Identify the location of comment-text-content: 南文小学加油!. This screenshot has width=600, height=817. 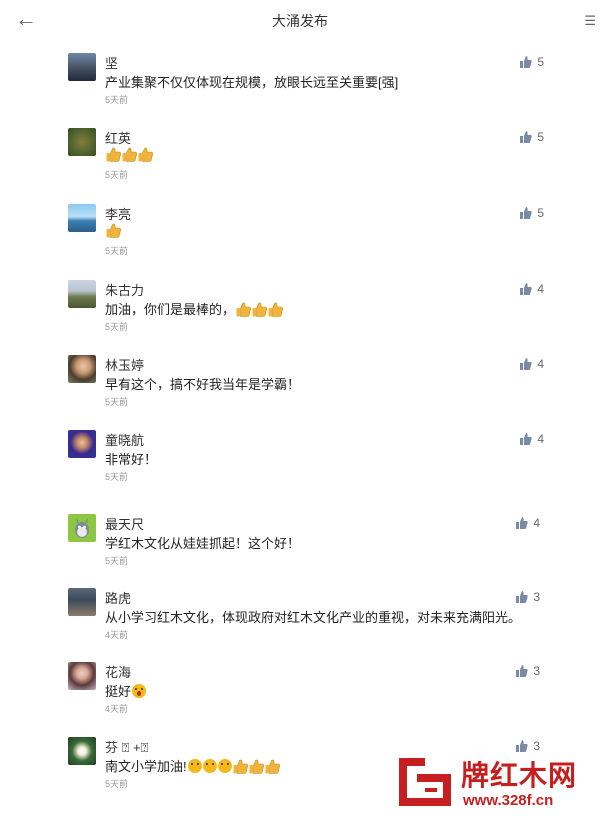
(146, 766).